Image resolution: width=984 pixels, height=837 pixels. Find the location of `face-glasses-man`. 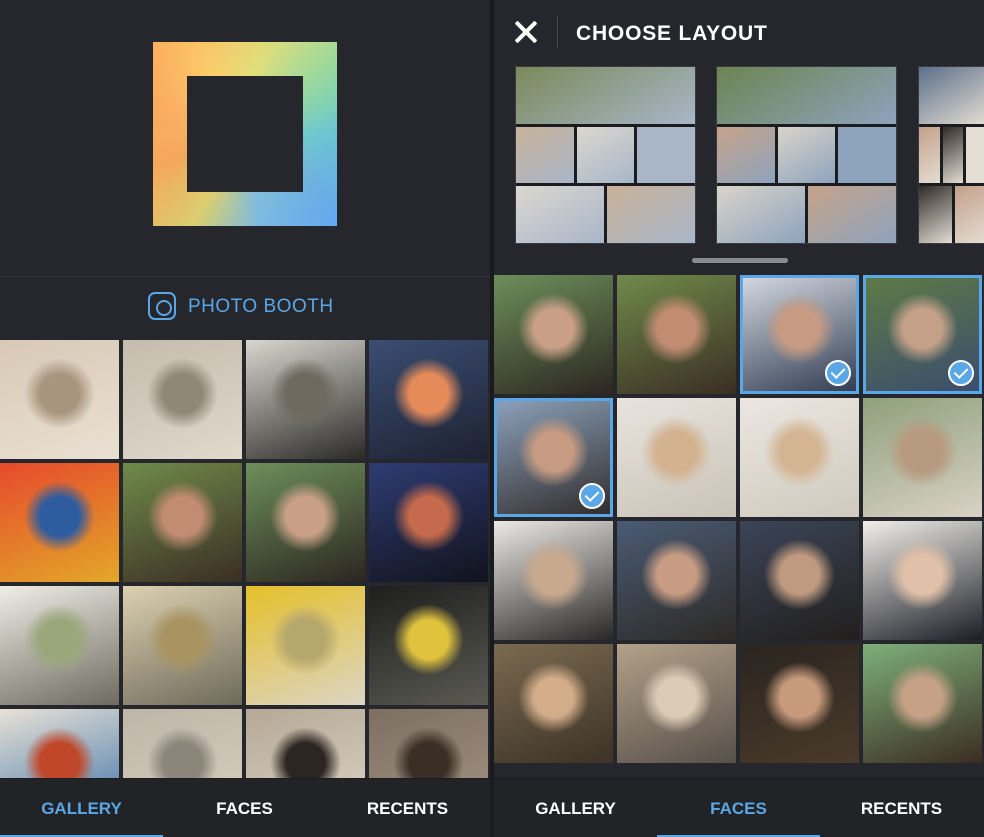

face-glasses-man is located at coordinates (922, 580).